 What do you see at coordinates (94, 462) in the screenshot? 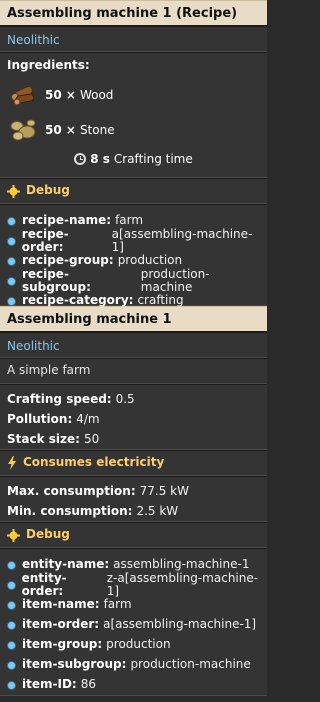
I see `electricity-title: Consumes electricity` at bounding box center [94, 462].